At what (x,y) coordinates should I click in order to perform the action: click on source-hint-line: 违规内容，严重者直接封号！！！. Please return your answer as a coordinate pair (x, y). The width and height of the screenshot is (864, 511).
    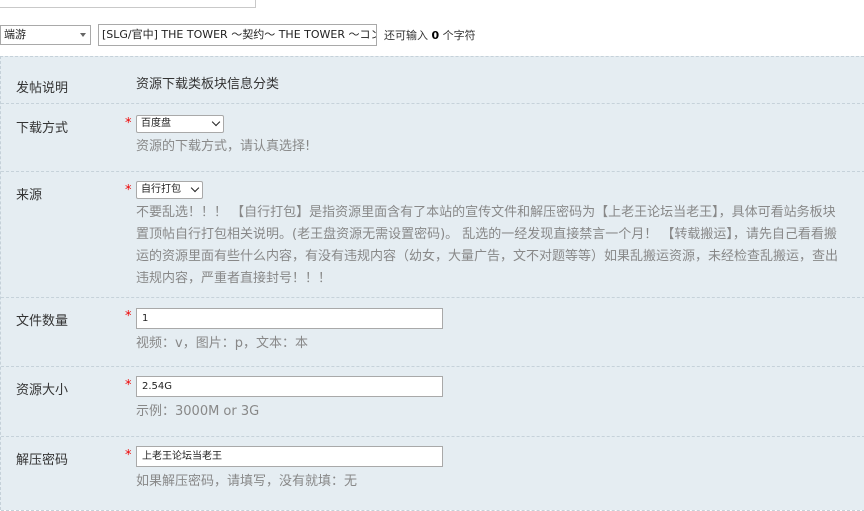
    Looking at the image, I should click on (234, 278).